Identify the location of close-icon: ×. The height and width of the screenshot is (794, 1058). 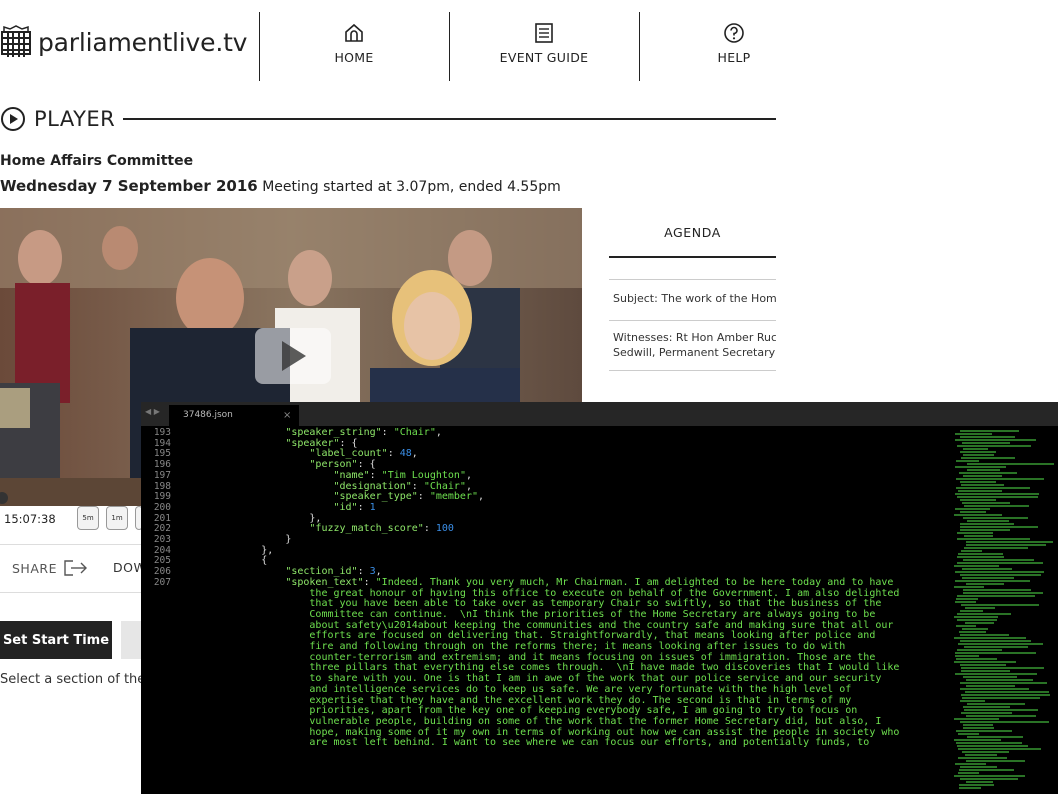
(287, 415).